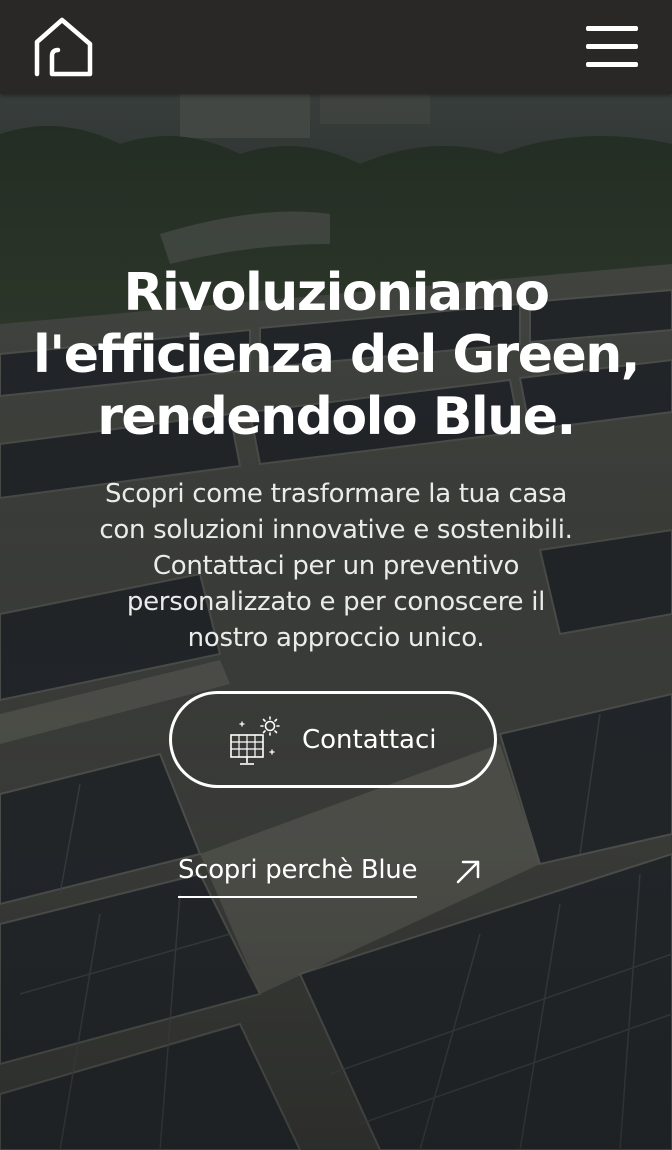 The width and height of the screenshot is (672, 1150). I want to click on hero-title-line: l'efficienza del Green,, so click(336, 355).